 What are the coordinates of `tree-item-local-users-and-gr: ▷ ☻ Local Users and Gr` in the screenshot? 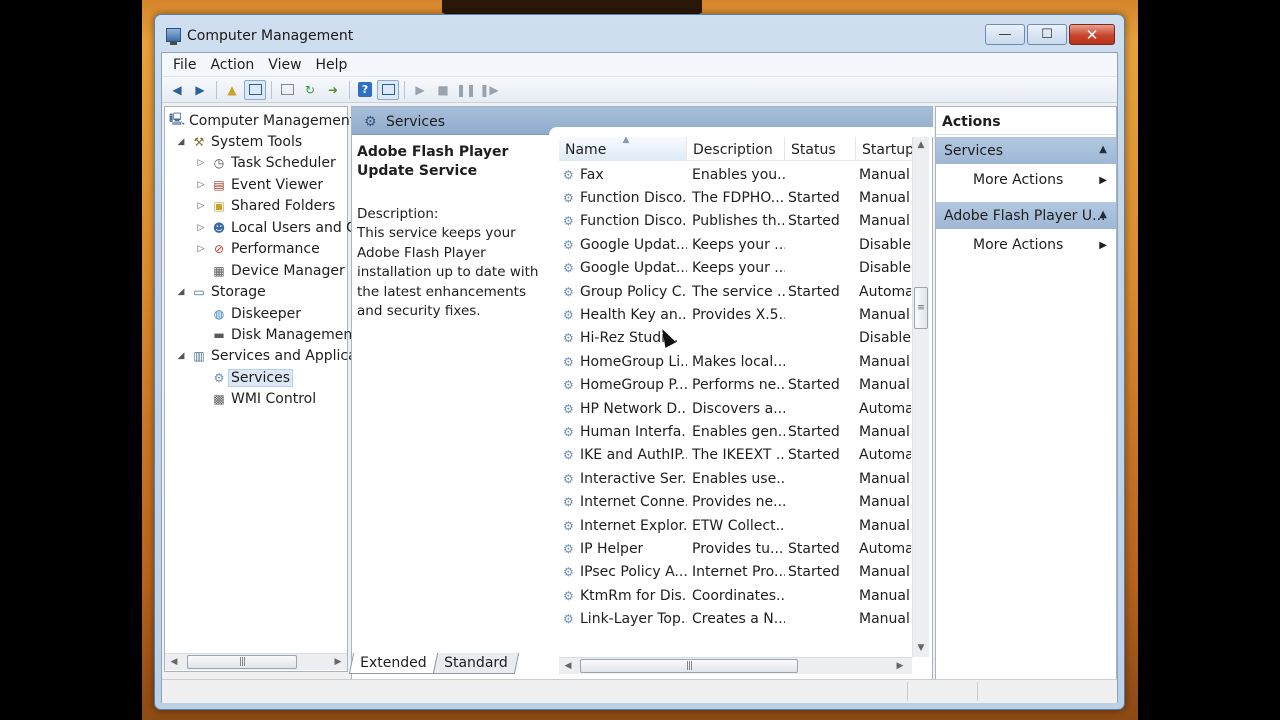 It's located at (279, 227).